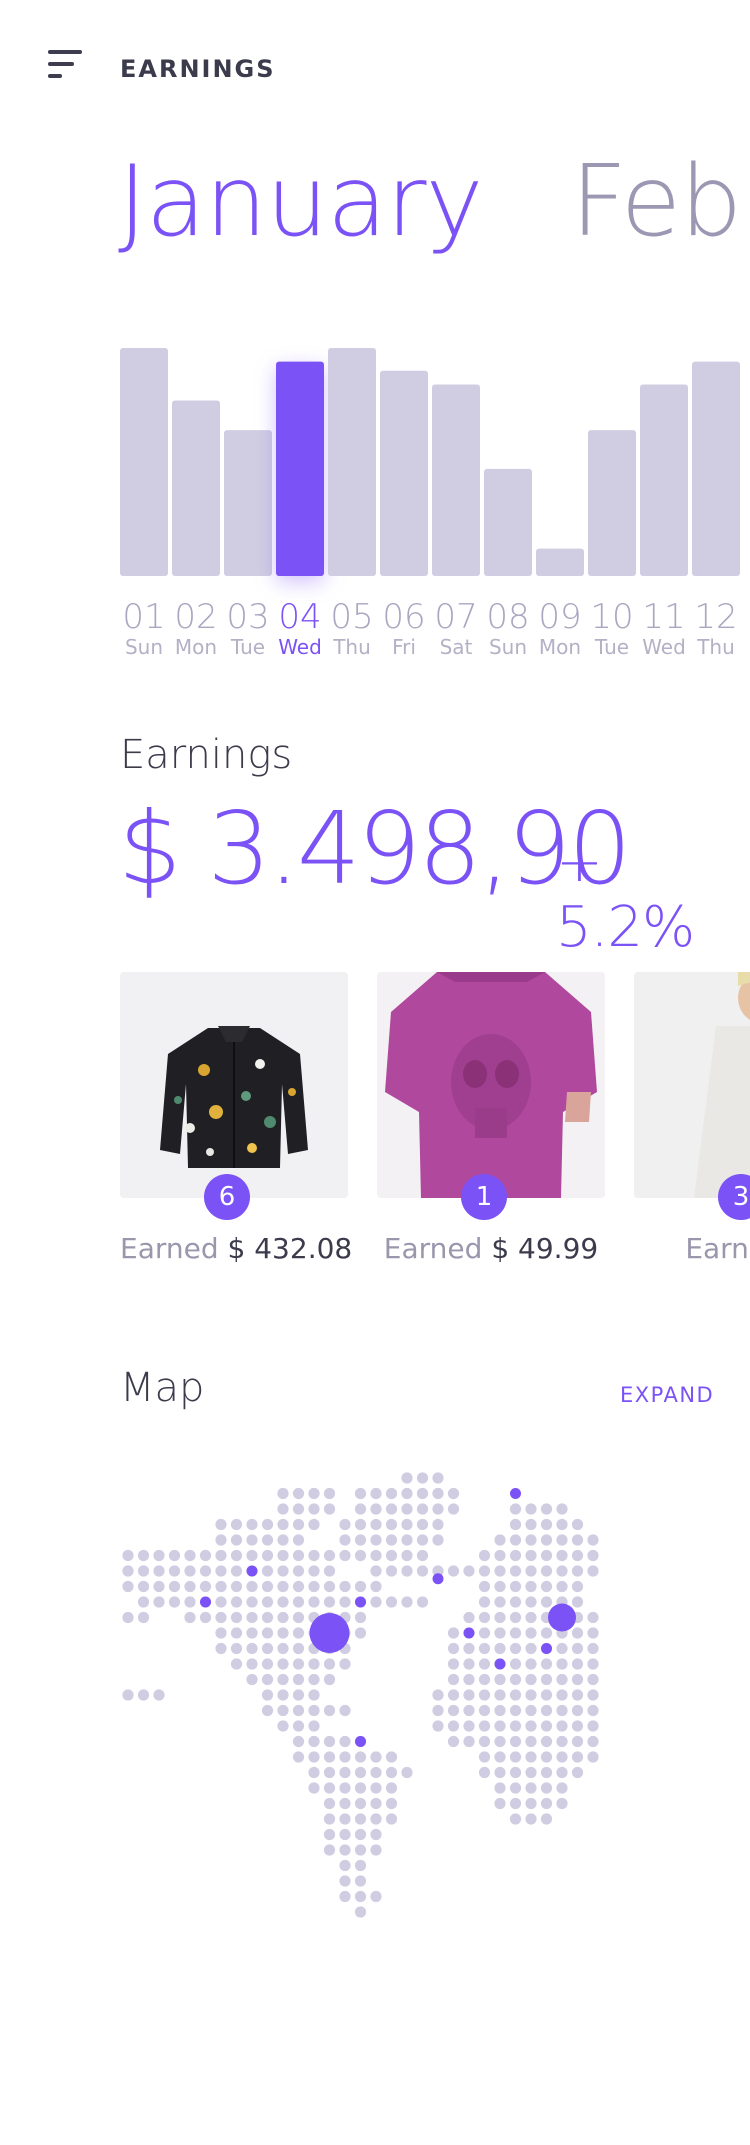  Describe the element at coordinates (66, 65) in the screenshot. I see `menu-icon` at that location.